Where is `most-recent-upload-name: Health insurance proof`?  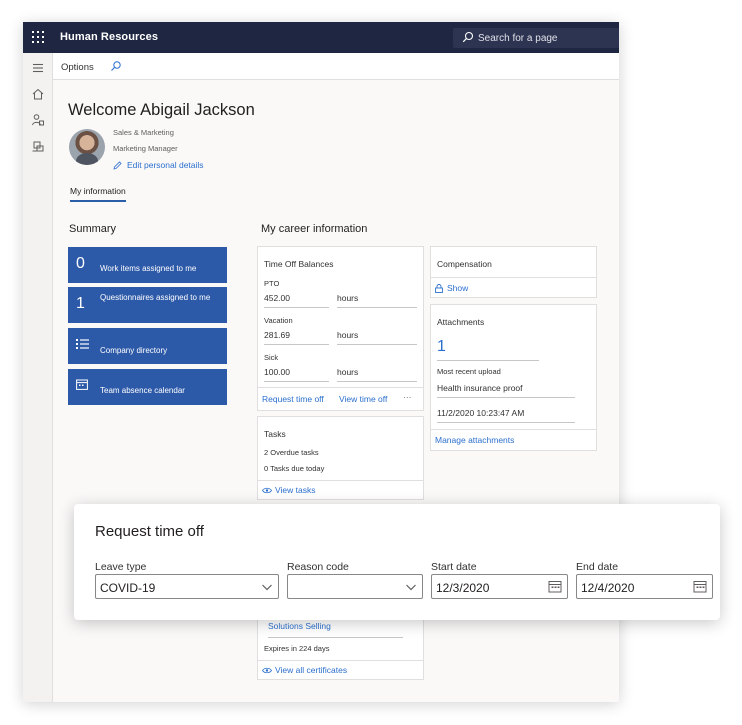
most-recent-upload-name: Health insurance proof is located at coordinates (506, 390).